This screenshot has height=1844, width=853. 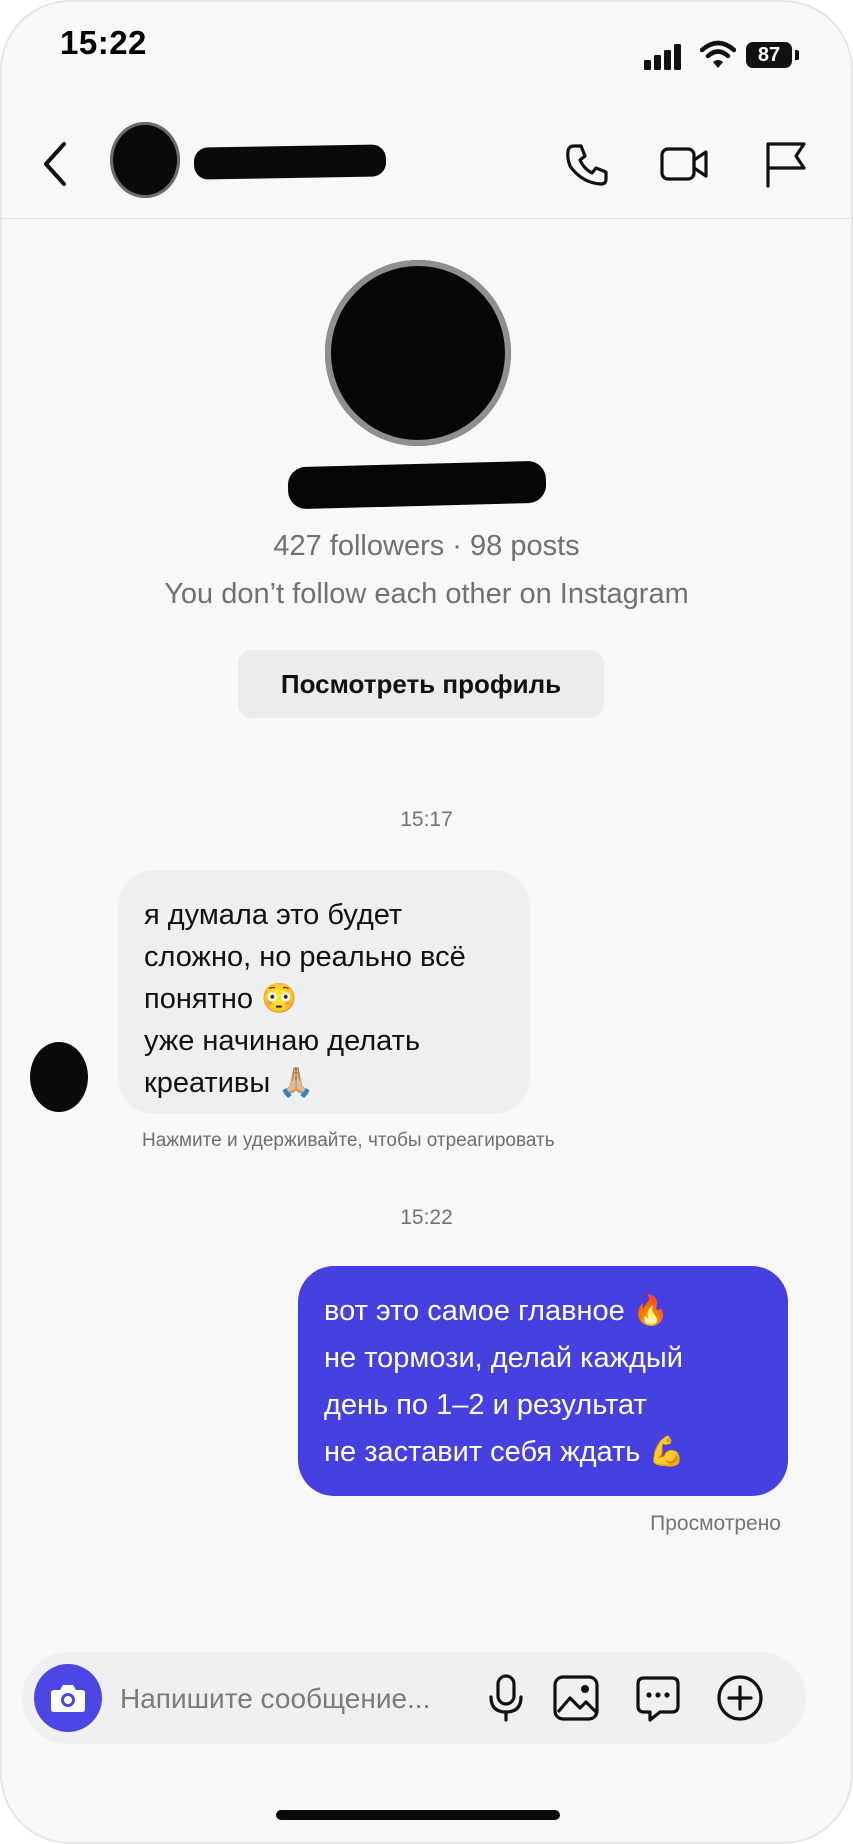 I want to click on camera-button, so click(x=68, y=1698).